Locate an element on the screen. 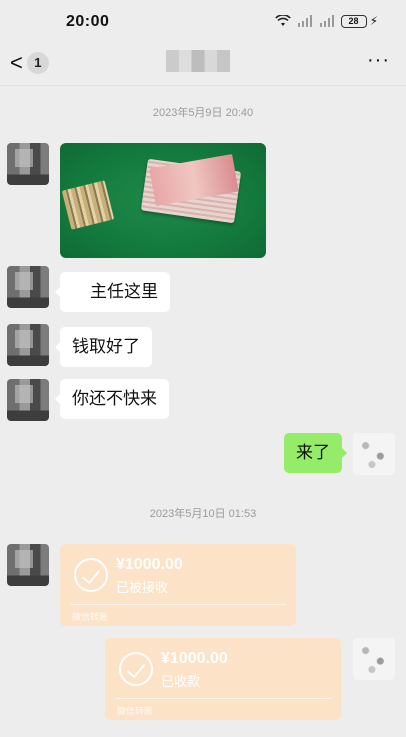  timestamp: 2023年5月10日 01:53 is located at coordinates (203, 514).